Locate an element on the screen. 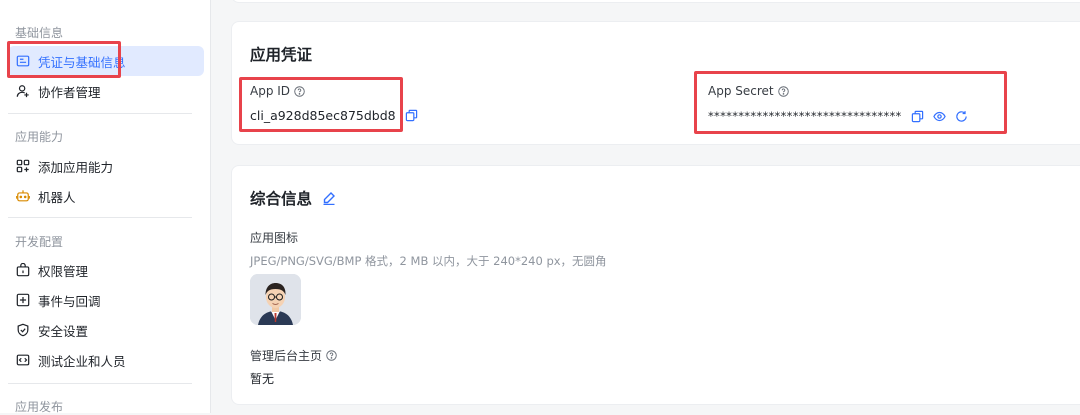 The width and height of the screenshot is (1080, 415). credentials-title: 应用凭证 is located at coordinates (281, 55).